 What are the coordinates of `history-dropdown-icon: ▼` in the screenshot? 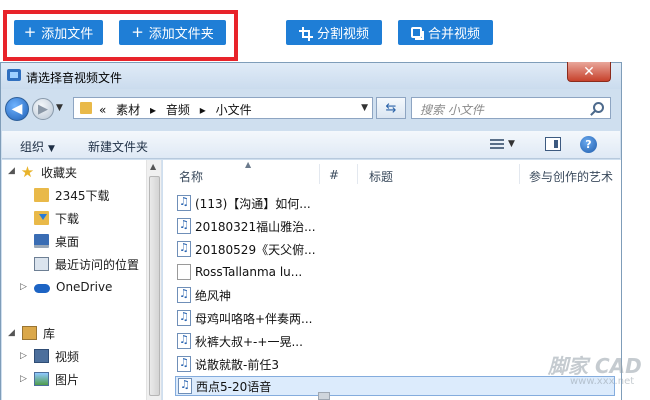 It's located at (59, 108).